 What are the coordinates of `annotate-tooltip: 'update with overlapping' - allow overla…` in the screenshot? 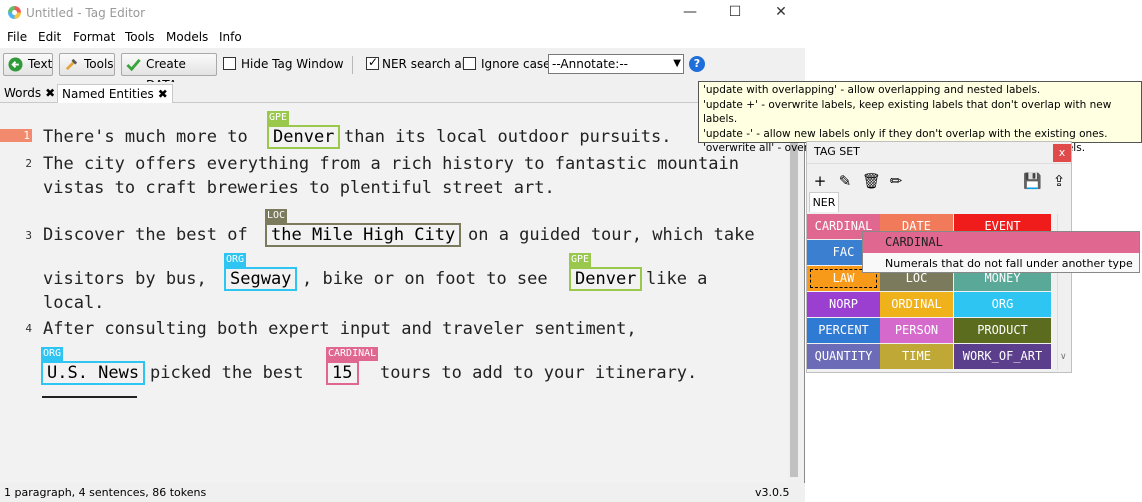 It's located at (920, 117).